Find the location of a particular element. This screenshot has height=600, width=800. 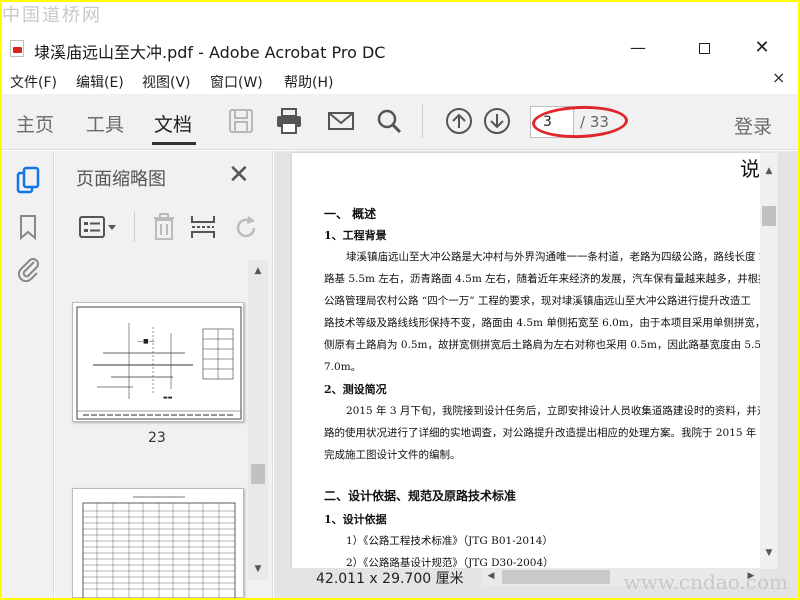

document-paragraph-line: 2）《公路路基设计规范》（JTG D30-2004） is located at coordinates (450, 563).